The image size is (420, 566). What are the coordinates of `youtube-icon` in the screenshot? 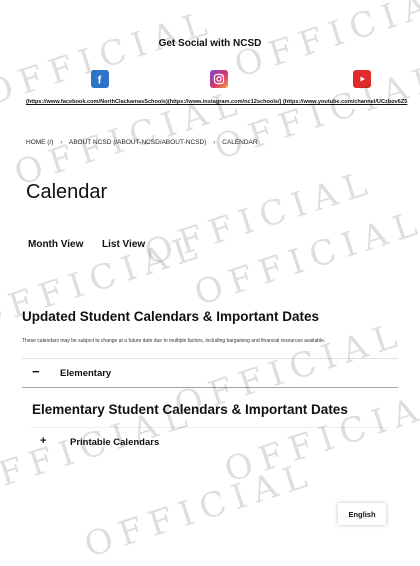 It's located at (362, 79).